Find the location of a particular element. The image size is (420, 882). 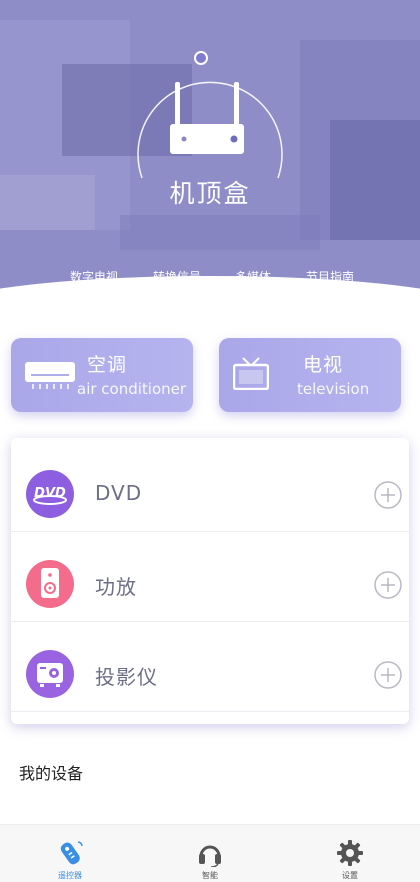

tab-label: 遥控器 is located at coordinates (70, 875).